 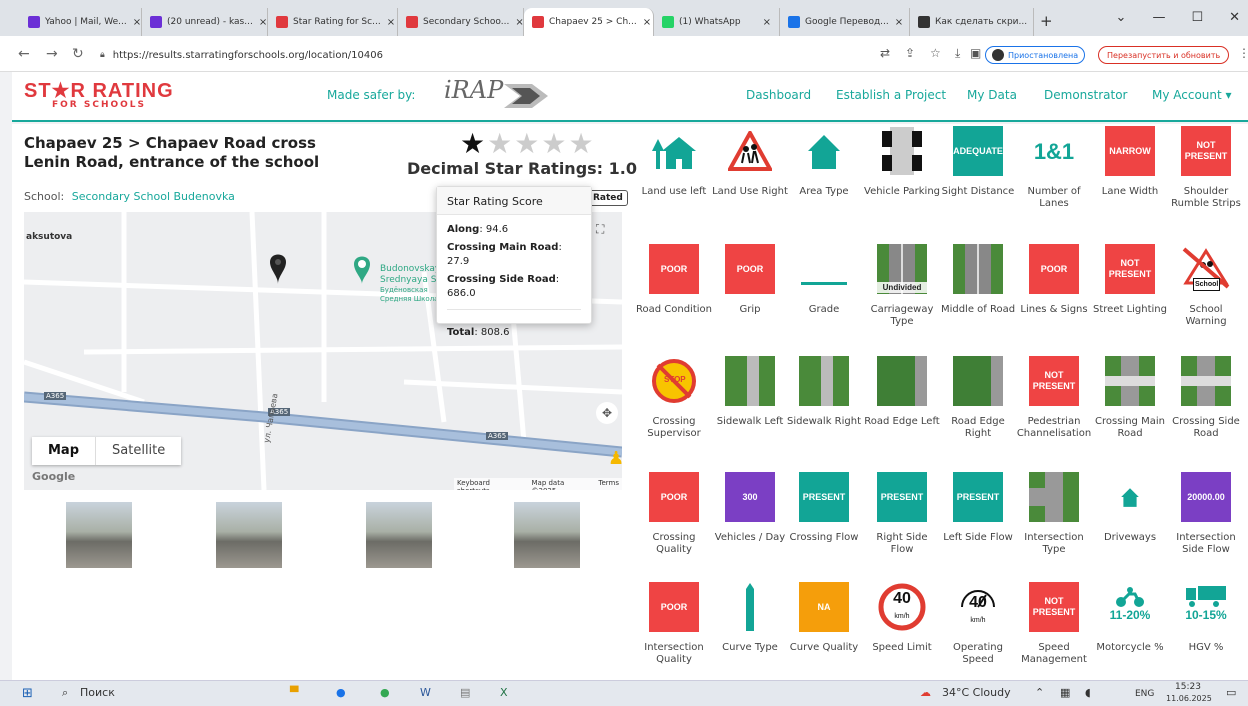 I want to click on nav-my-data: My Data, so click(x=992, y=95).